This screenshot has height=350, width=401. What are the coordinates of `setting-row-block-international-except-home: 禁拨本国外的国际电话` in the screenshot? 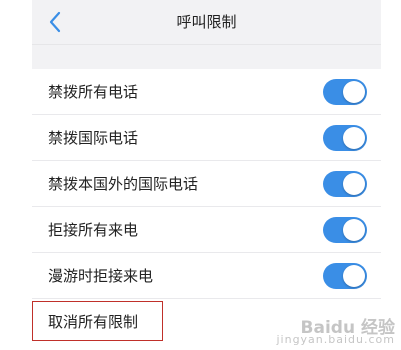 It's located at (206, 184).